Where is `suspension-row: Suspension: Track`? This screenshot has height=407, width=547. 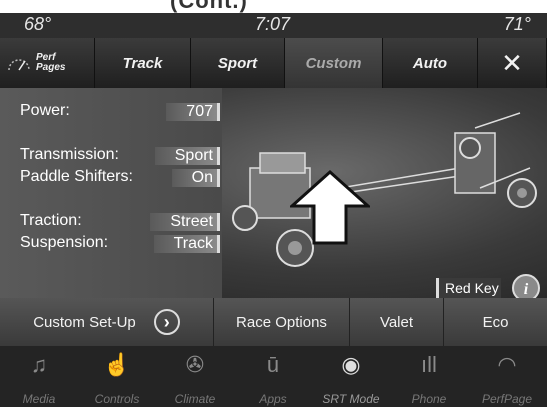 suspension-row: Suspension: Track is located at coordinates (120, 244).